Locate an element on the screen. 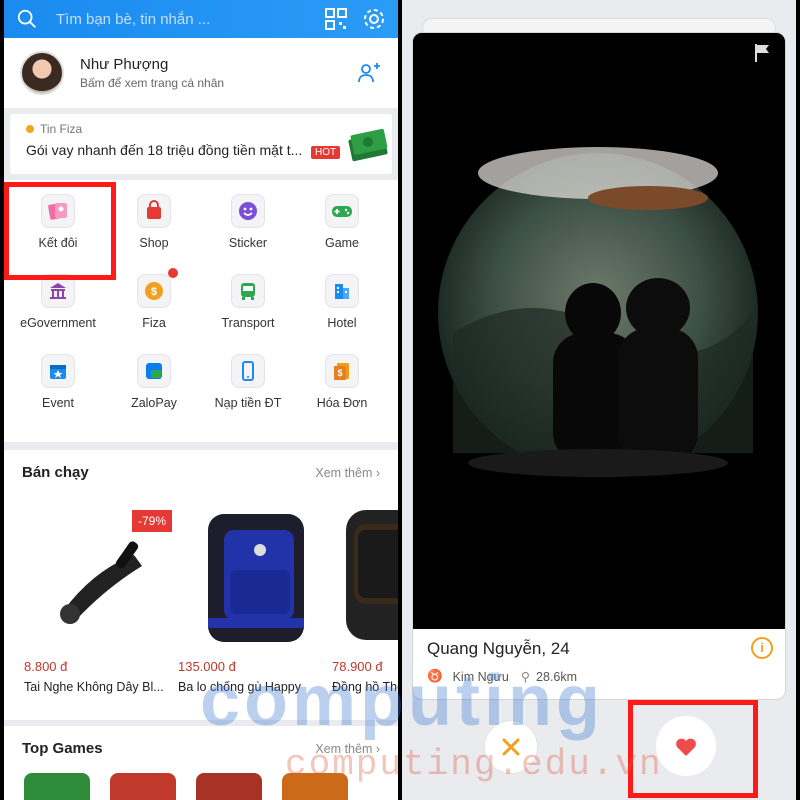 The height and width of the screenshot is (800, 800). app-nap-tien: Nạp tiền ĐT is located at coordinates (248, 382).